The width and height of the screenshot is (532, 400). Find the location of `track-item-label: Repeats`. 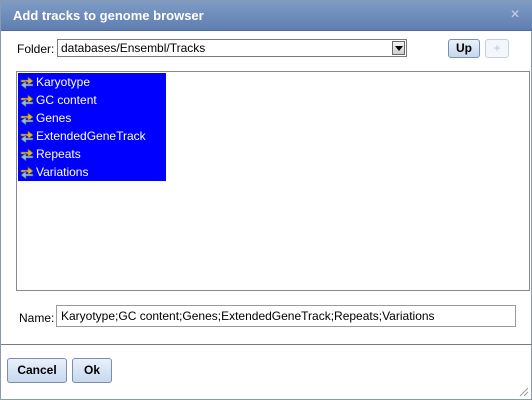

track-item-label: Repeats is located at coordinates (58, 154).